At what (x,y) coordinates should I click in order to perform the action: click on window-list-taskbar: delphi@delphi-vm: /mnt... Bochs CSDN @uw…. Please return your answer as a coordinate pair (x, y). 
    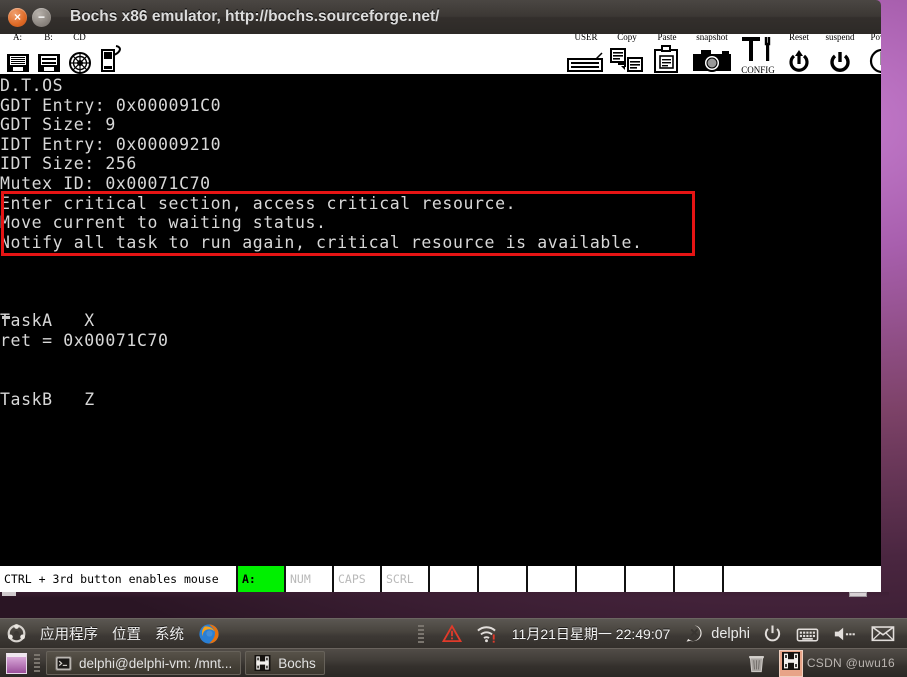
    Looking at the image, I should click on (453, 662).